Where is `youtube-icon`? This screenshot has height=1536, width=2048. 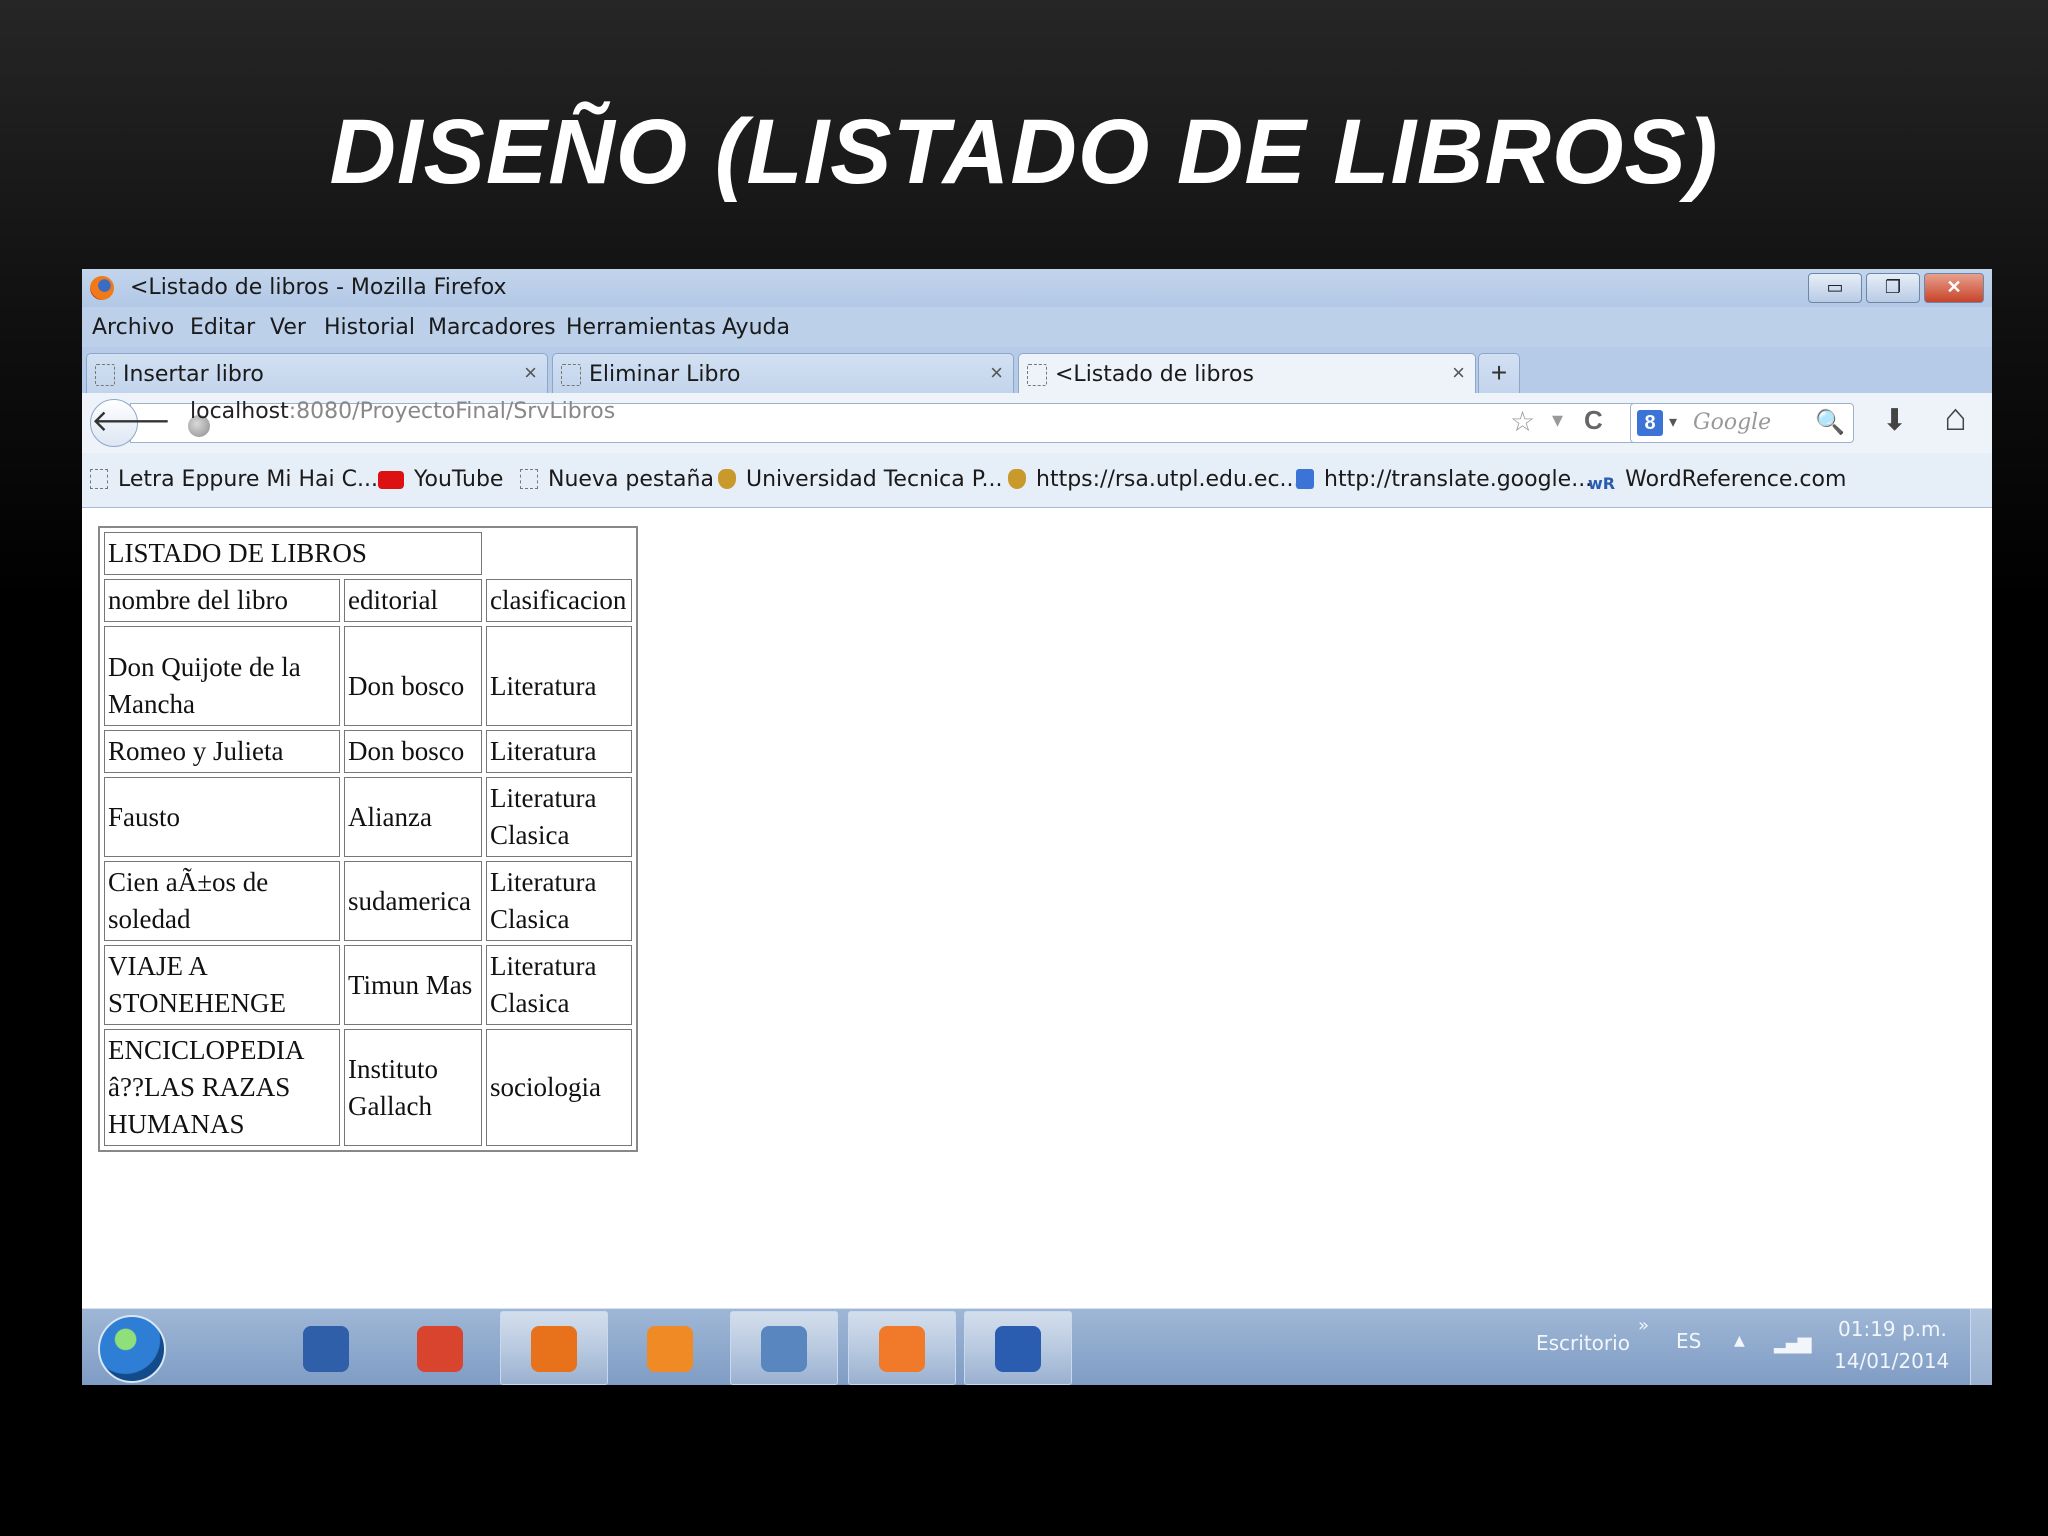 youtube-icon is located at coordinates (391, 480).